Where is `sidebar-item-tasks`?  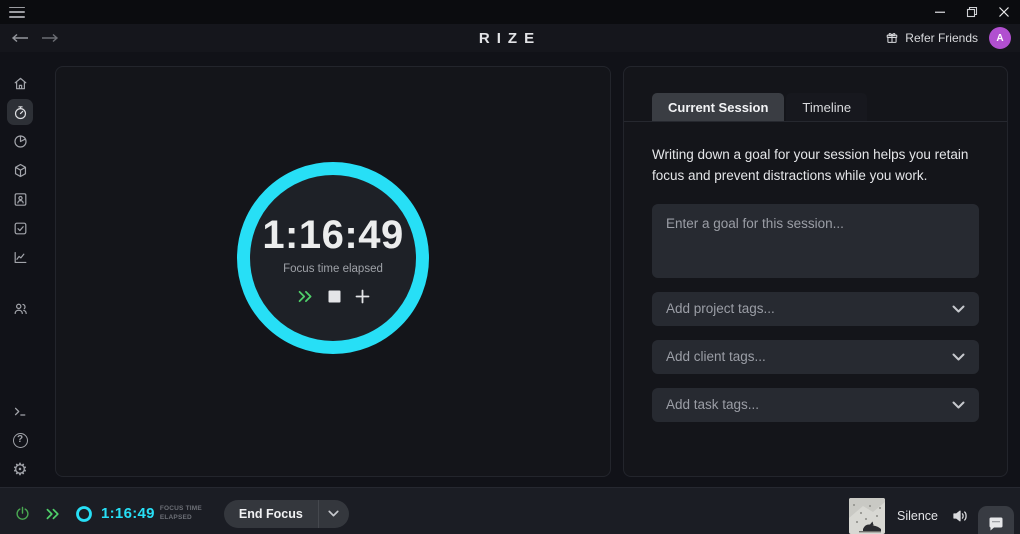
sidebar-item-tasks is located at coordinates (20, 228).